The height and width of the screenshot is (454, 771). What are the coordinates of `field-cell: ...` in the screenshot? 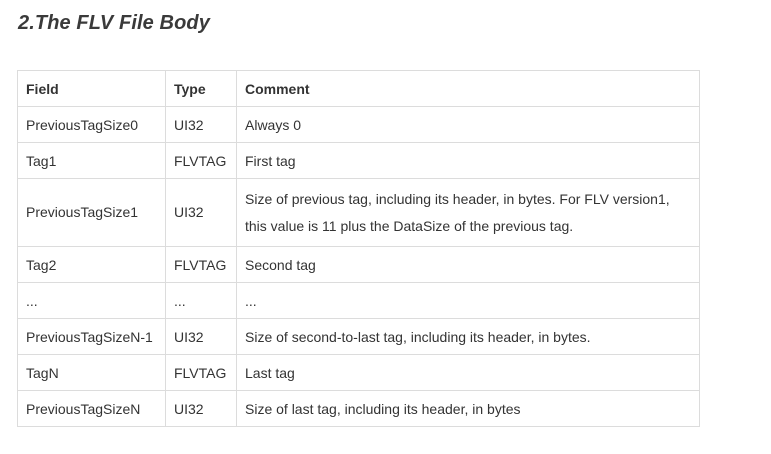 It's located at (91, 300).